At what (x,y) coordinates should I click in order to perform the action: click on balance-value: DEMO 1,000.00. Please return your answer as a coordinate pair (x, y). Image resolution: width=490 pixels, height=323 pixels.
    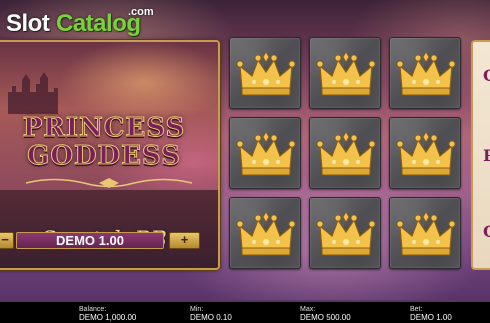
    Looking at the image, I should click on (108, 317).